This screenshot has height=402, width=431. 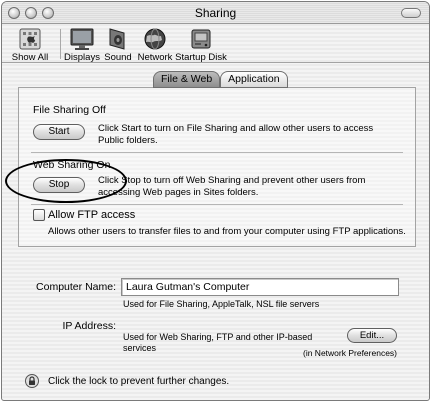 I want to click on display-monitor-icon, so click(x=82, y=39).